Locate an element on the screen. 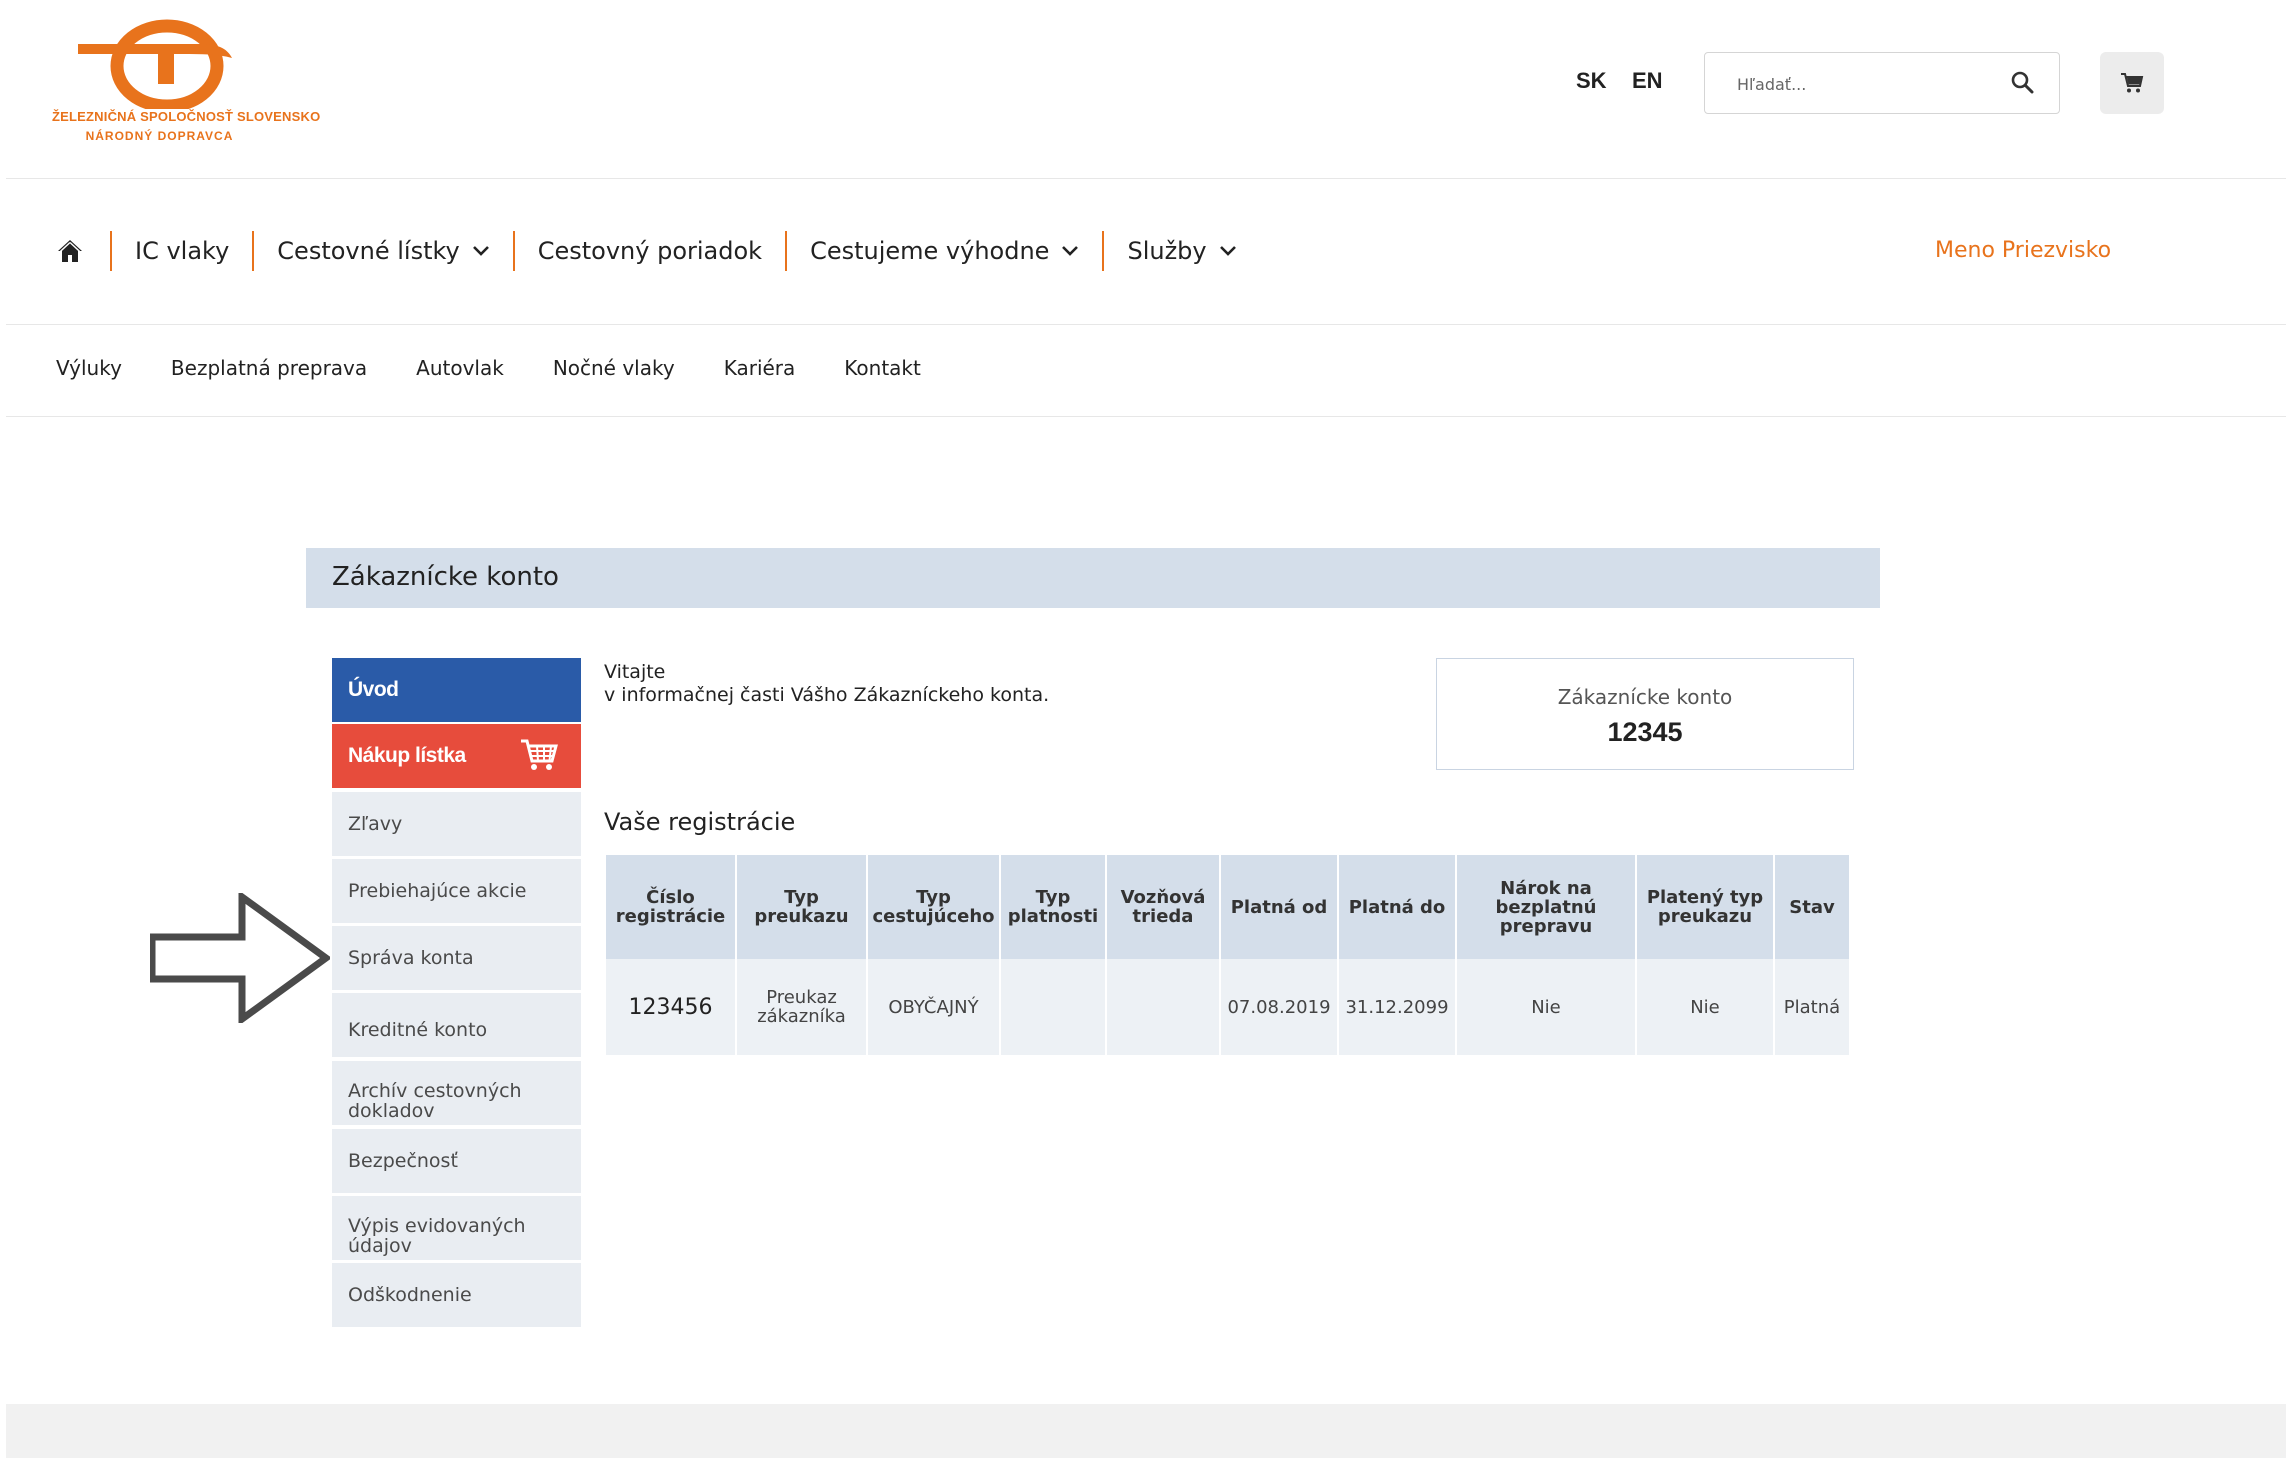 The image size is (2292, 1458). menu-item-kreditne-konto: Kreditné konto is located at coordinates (456, 1025).